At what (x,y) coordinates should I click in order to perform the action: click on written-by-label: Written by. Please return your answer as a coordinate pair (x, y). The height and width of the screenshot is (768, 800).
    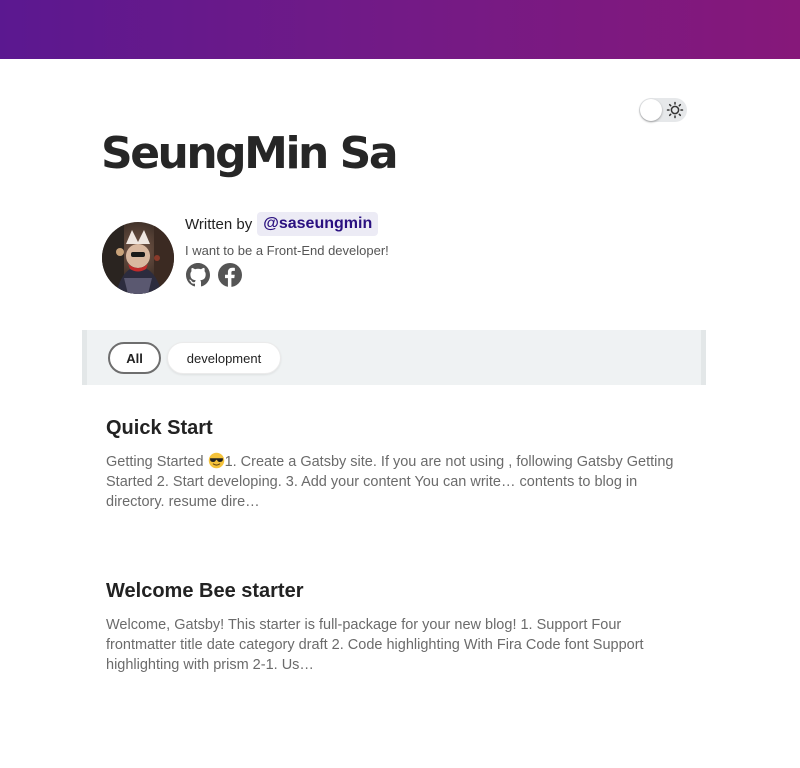
    Looking at the image, I should click on (219, 224).